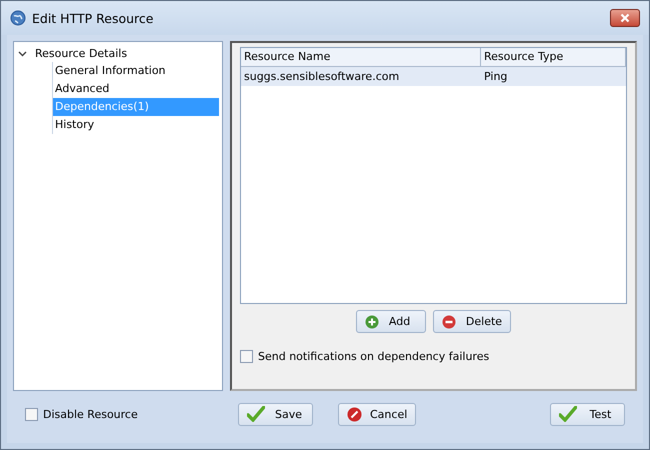 The image size is (650, 450). I want to click on column-header: Resource Type, so click(553, 57).